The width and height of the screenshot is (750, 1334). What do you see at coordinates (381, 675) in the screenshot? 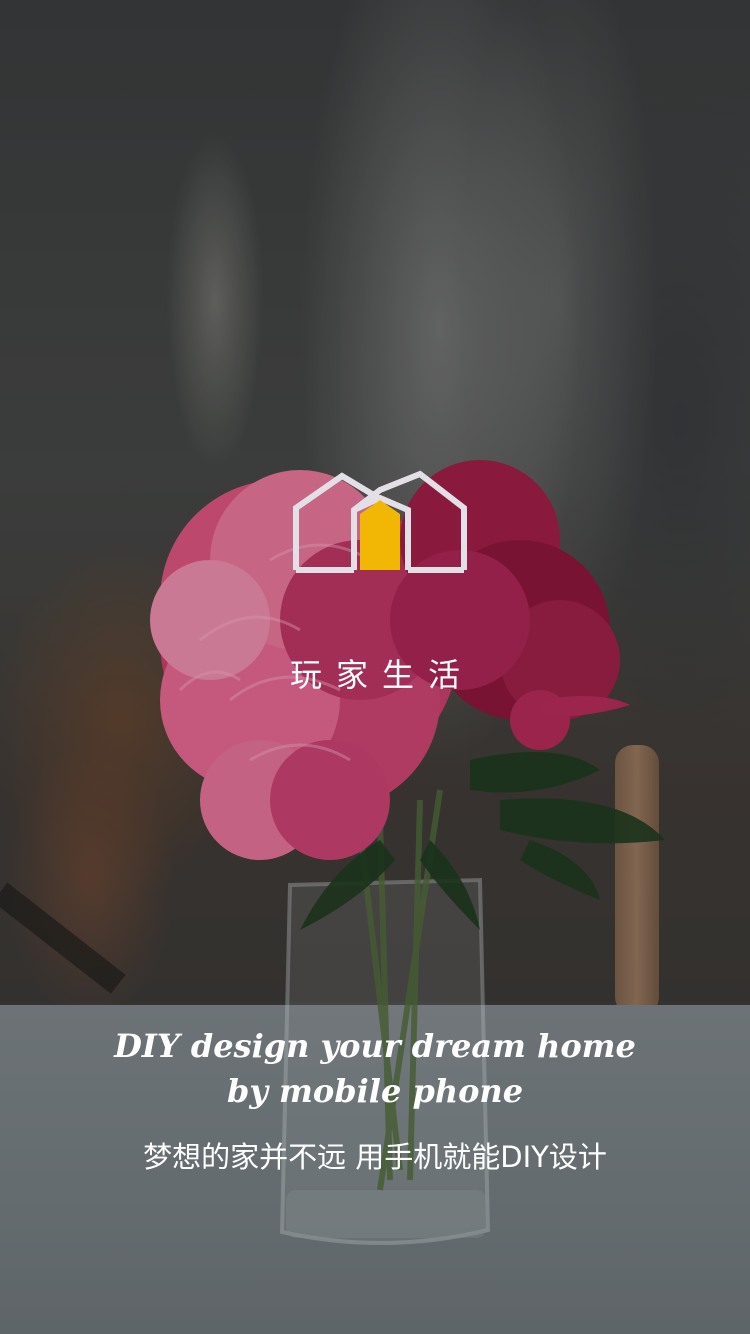
I see `brand-name: 玩家生活` at bounding box center [381, 675].